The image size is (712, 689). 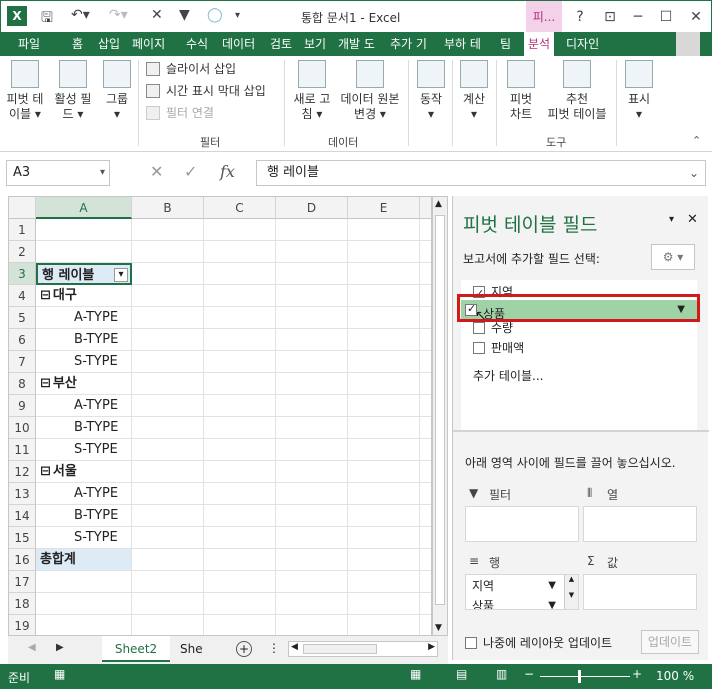 I want to click on row-header: 7, so click(x=22, y=362).